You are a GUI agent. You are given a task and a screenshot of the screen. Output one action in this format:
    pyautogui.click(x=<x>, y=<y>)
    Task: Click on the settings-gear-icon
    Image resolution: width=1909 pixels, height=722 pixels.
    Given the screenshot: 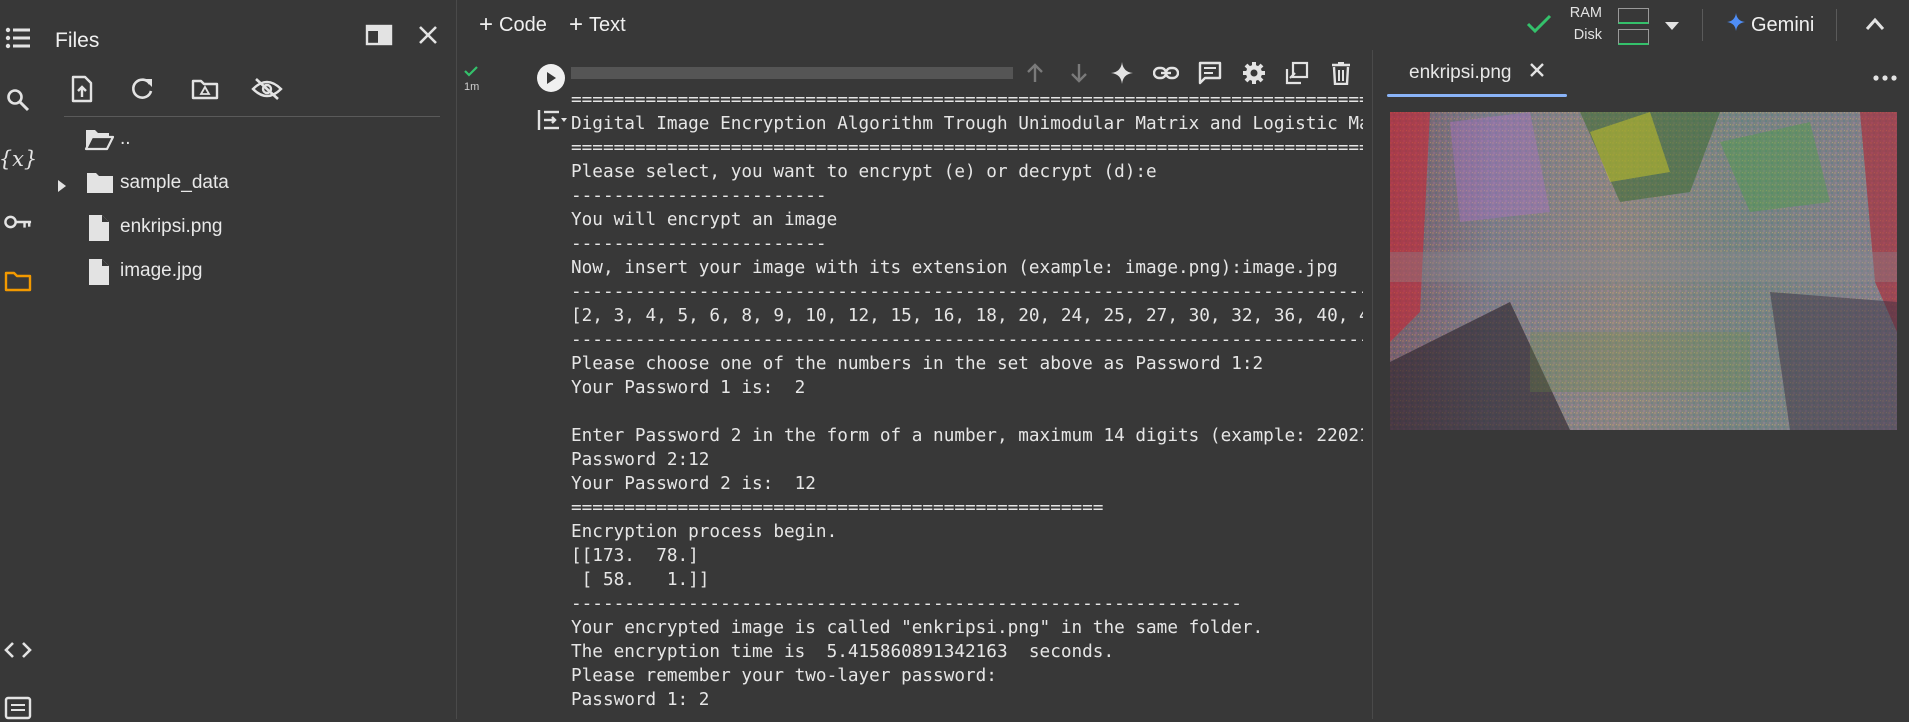 What is the action you would take?
    pyautogui.click(x=1254, y=73)
    